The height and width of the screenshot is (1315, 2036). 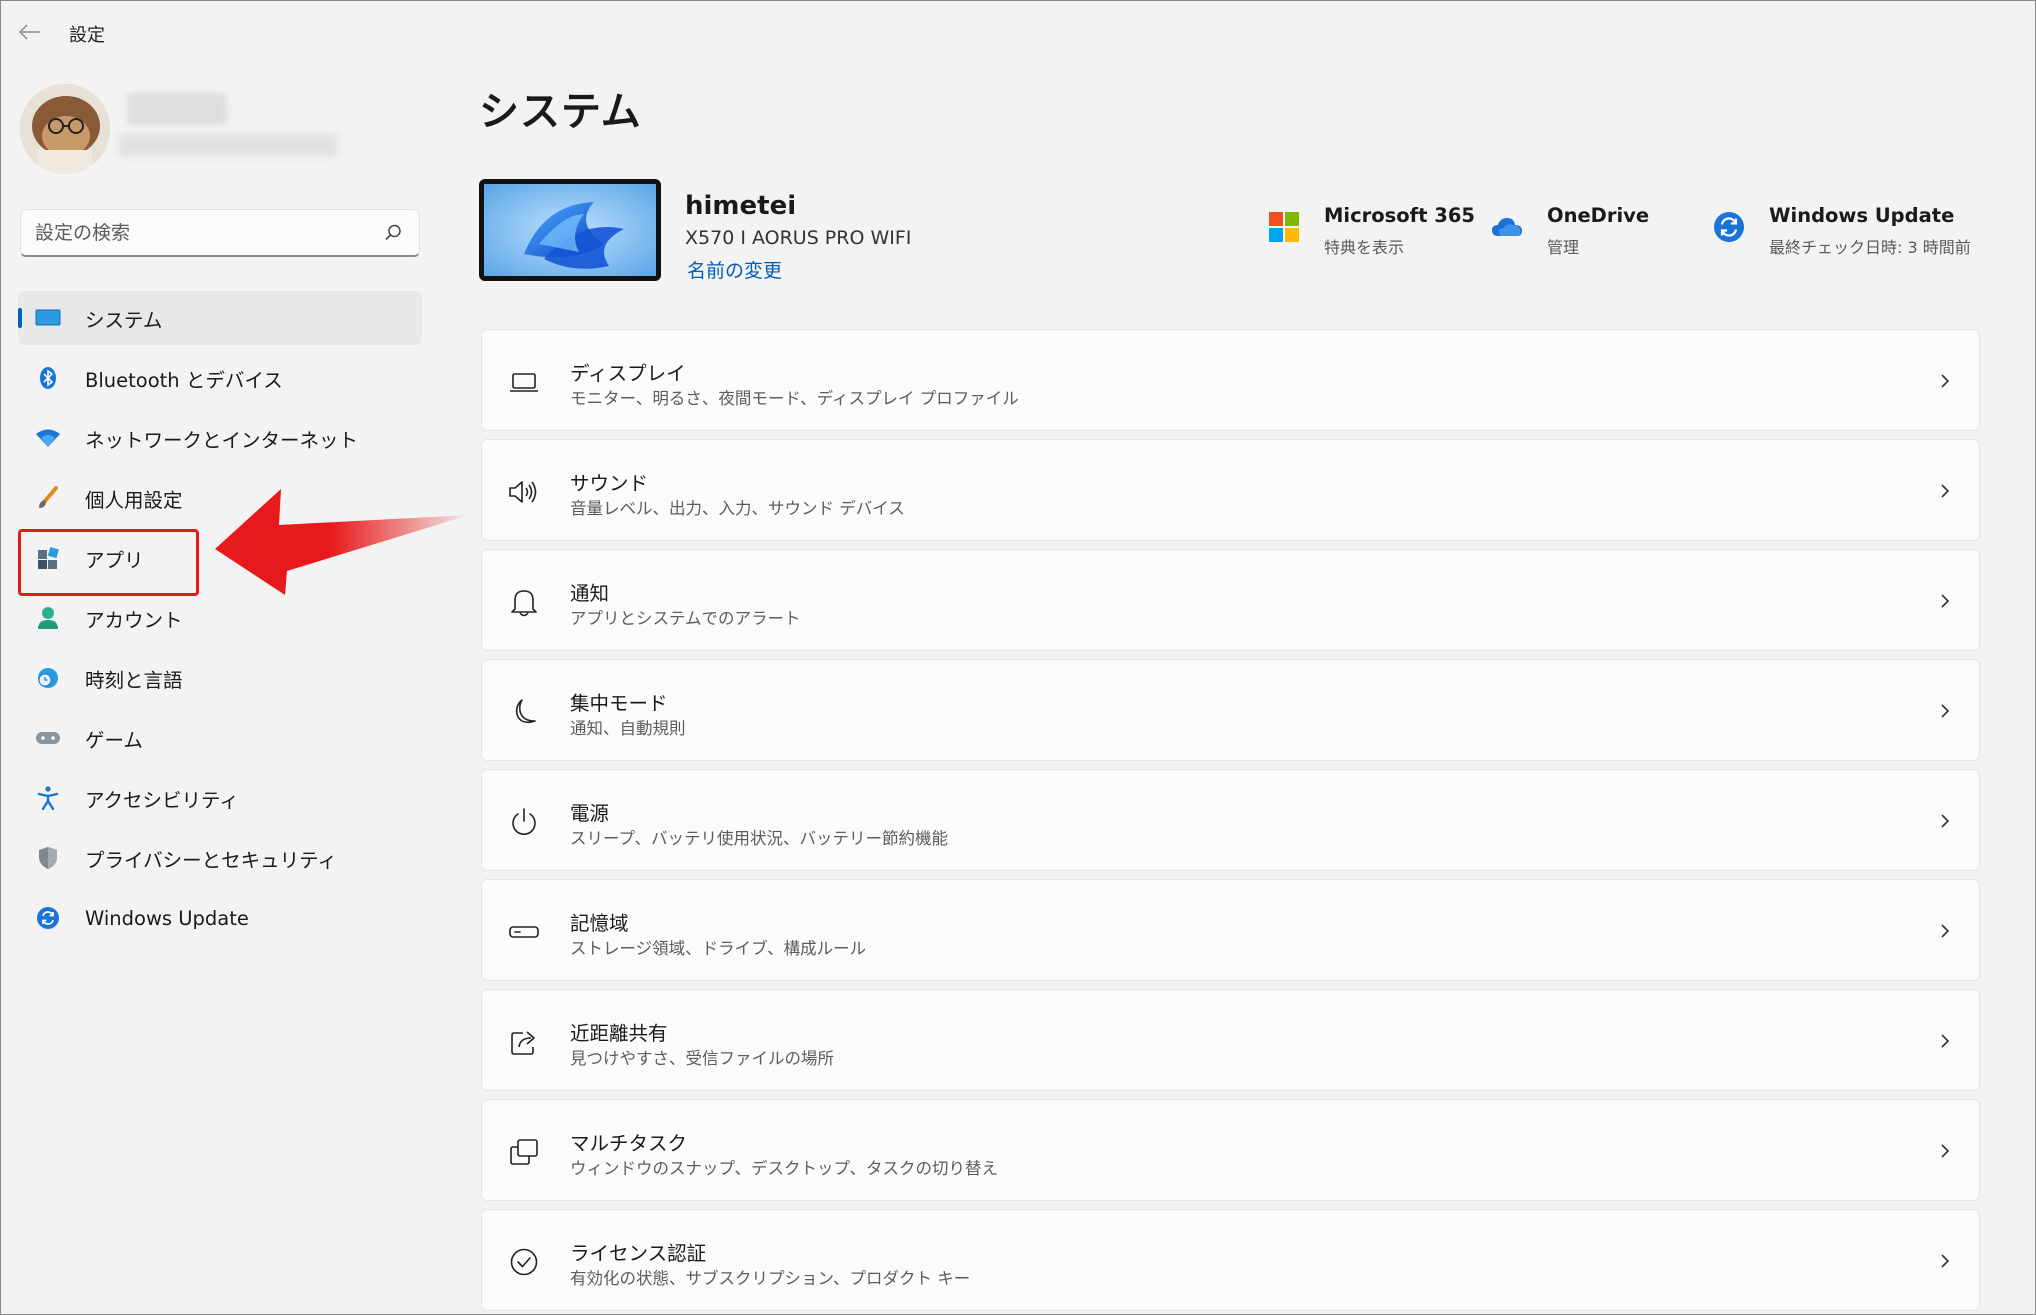 I want to click on settings-search, so click(x=220, y=233).